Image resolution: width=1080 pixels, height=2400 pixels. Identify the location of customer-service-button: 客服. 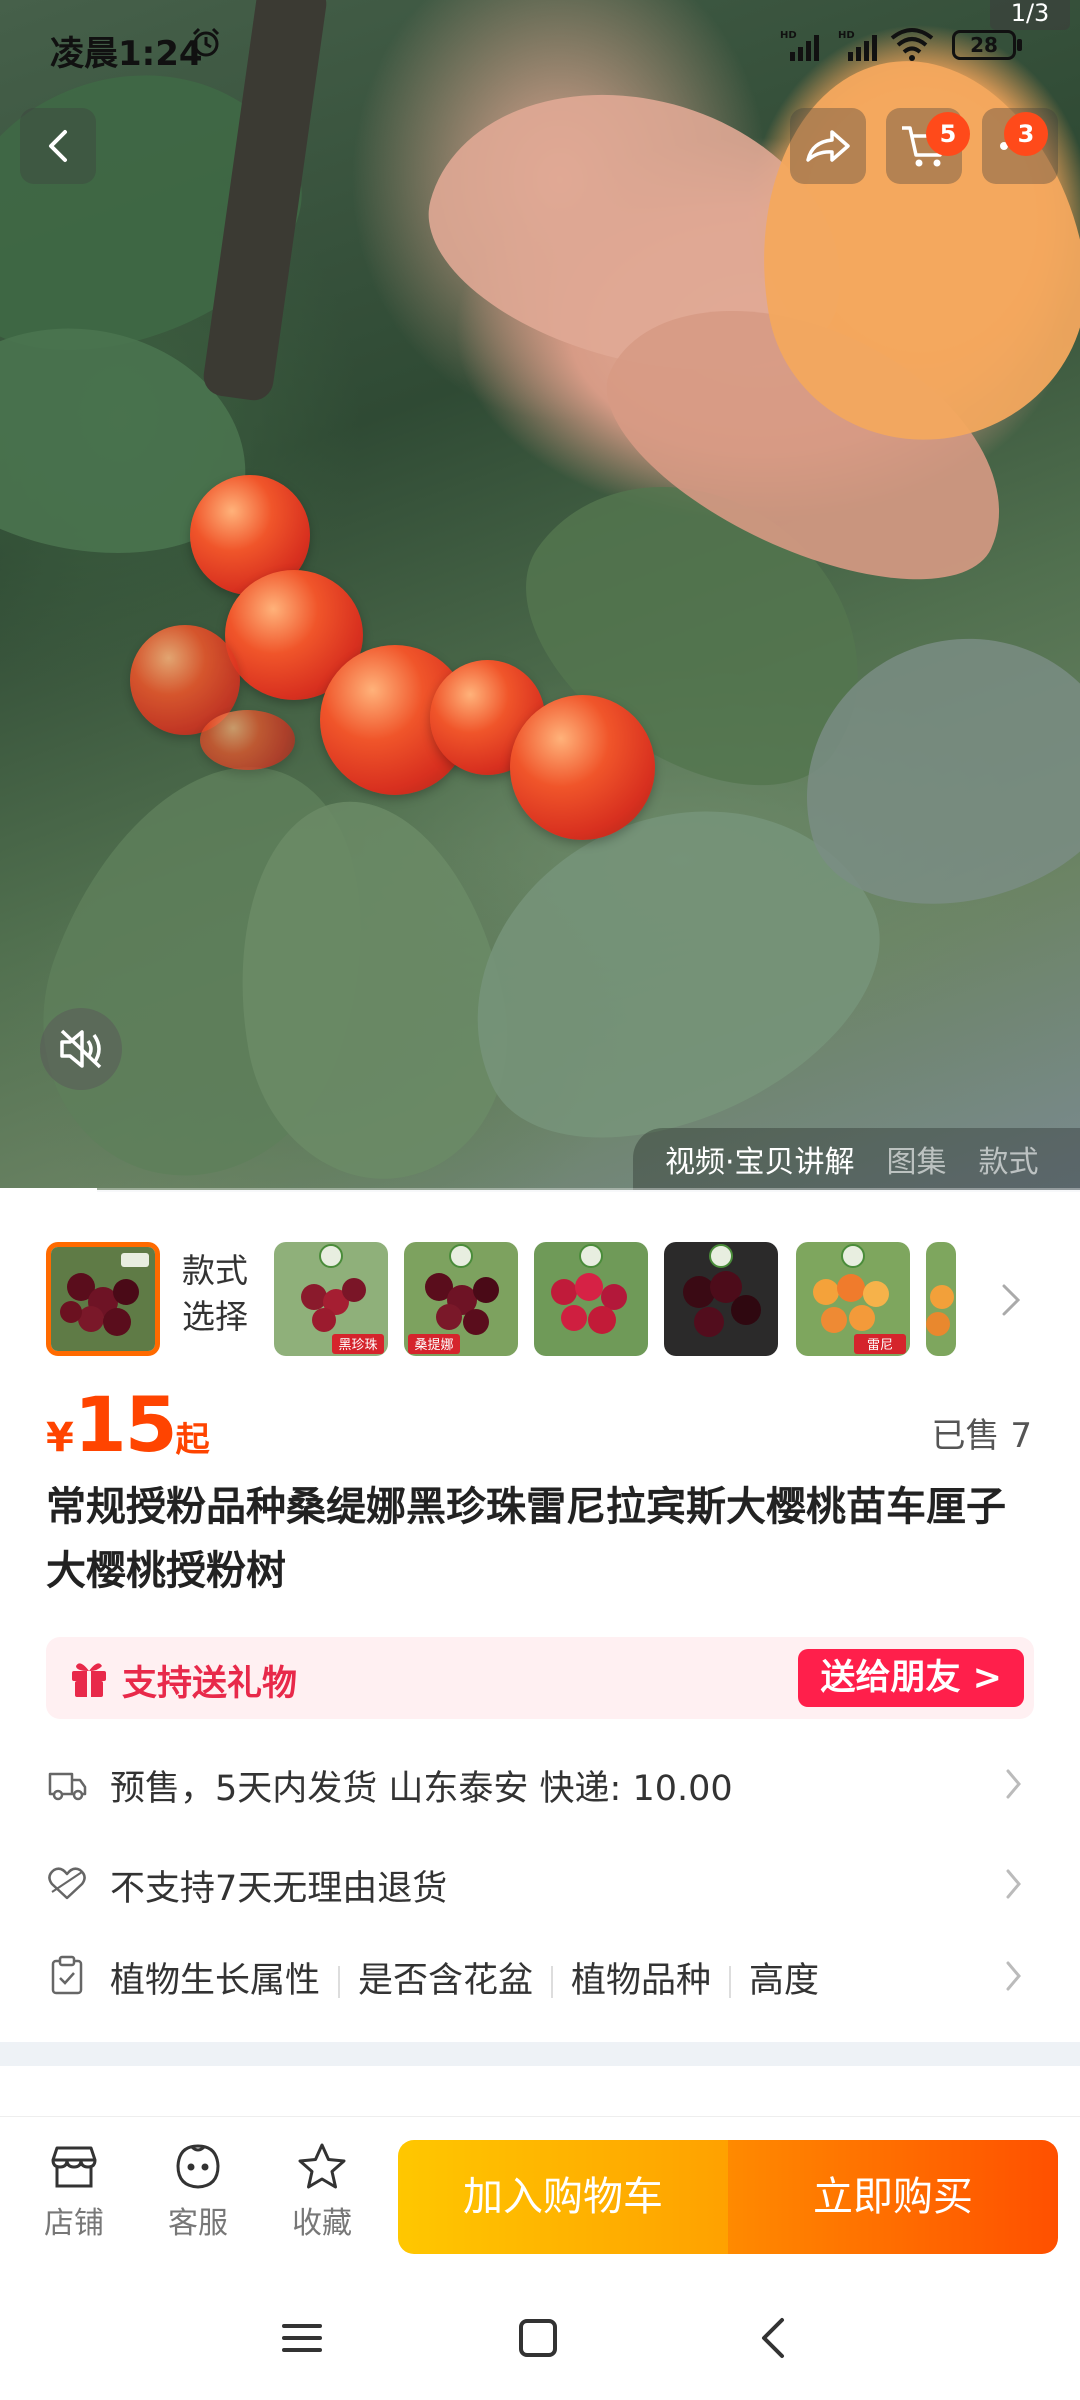
(198, 2191).